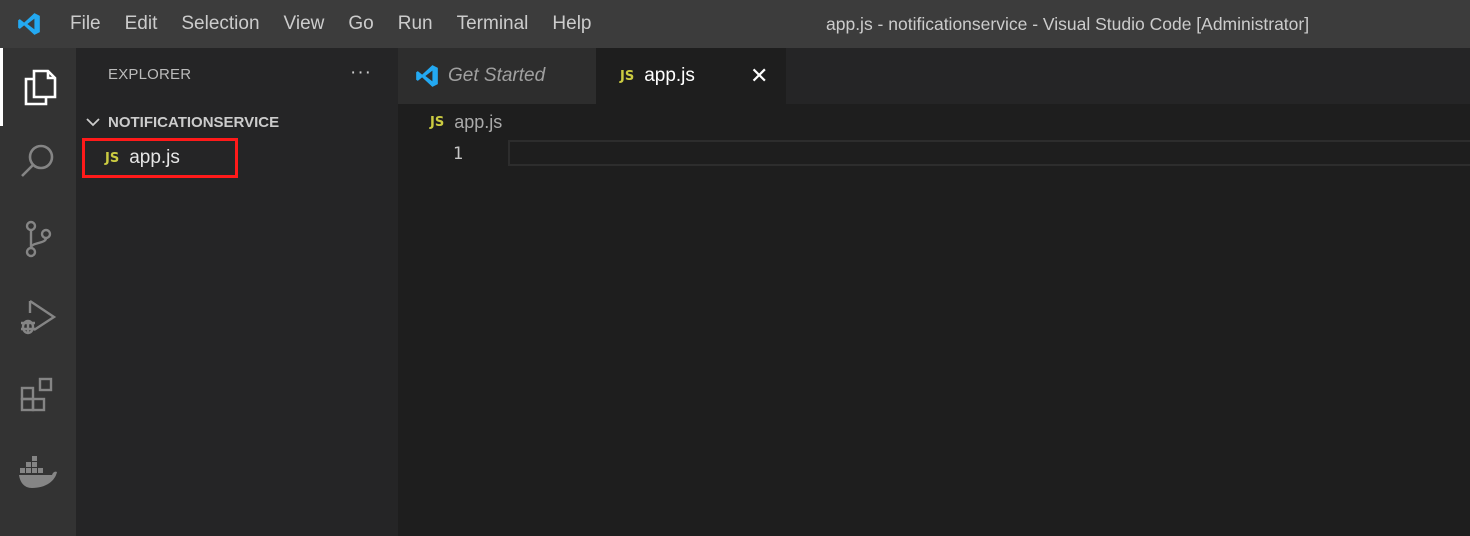 Image resolution: width=1470 pixels, height=536 pixels. Describe the element at coordinates (85, 24) in the screenshot. I see `menu-file: File` at that location.